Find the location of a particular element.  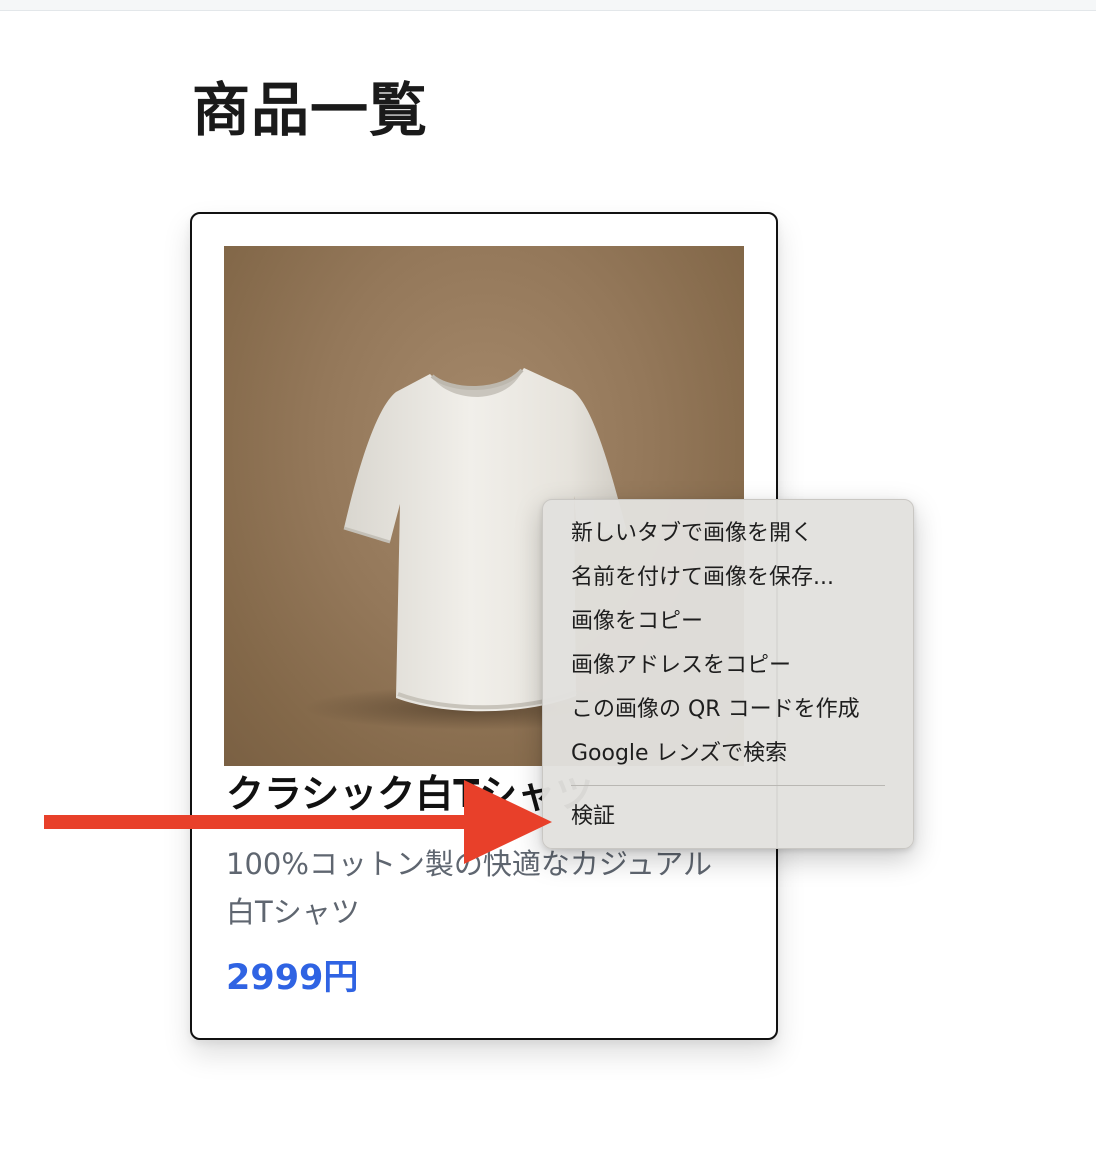

menu-item-create-qr-code: この画像の QR コードを作成 is located at coordinates (728, 710).